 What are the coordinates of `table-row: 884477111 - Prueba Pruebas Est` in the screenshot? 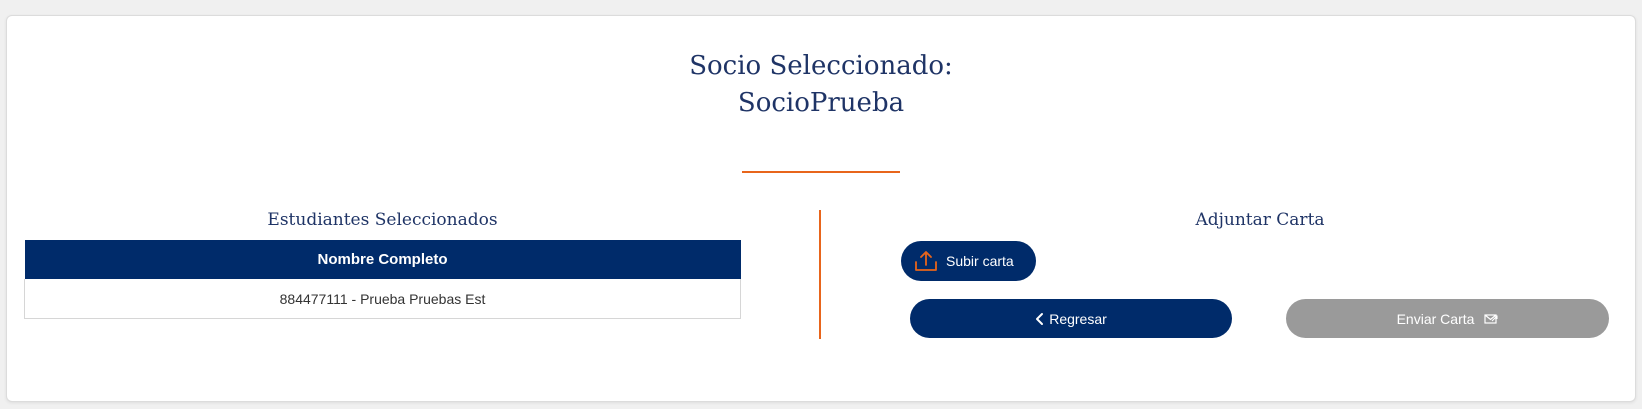 It's located at (382, 299).